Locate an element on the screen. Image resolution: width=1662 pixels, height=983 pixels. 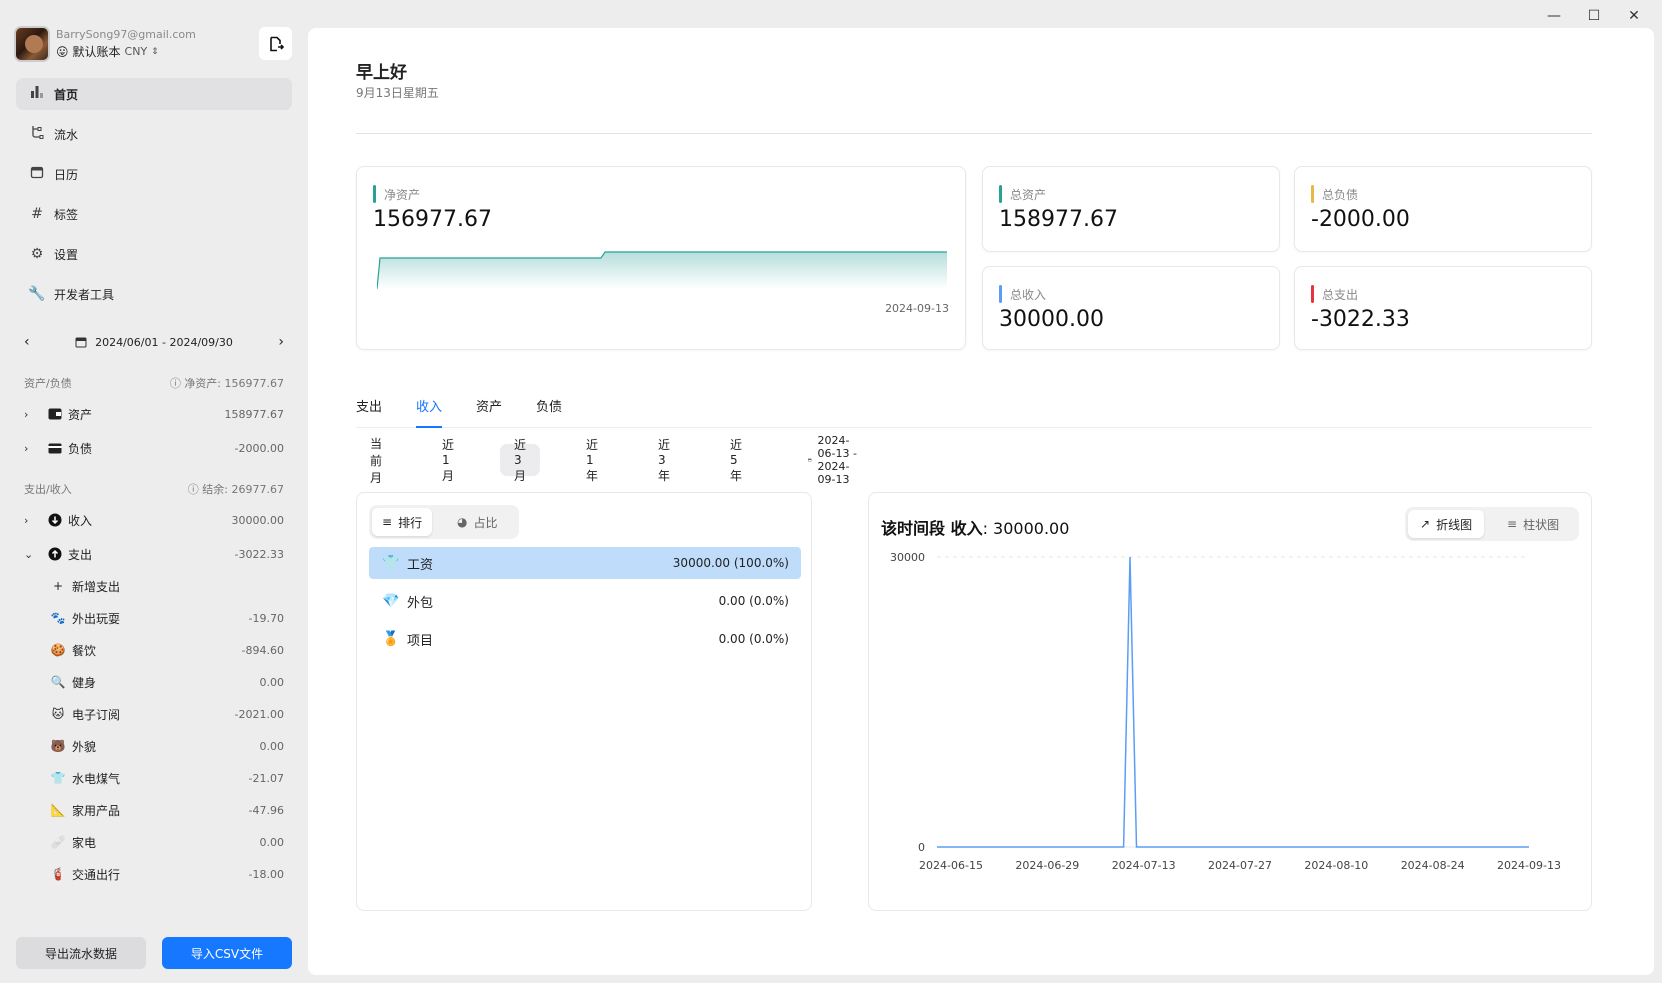
date-range-text: 2024/06/01 - 2024/09/30 is located at coordinates (164, 342).